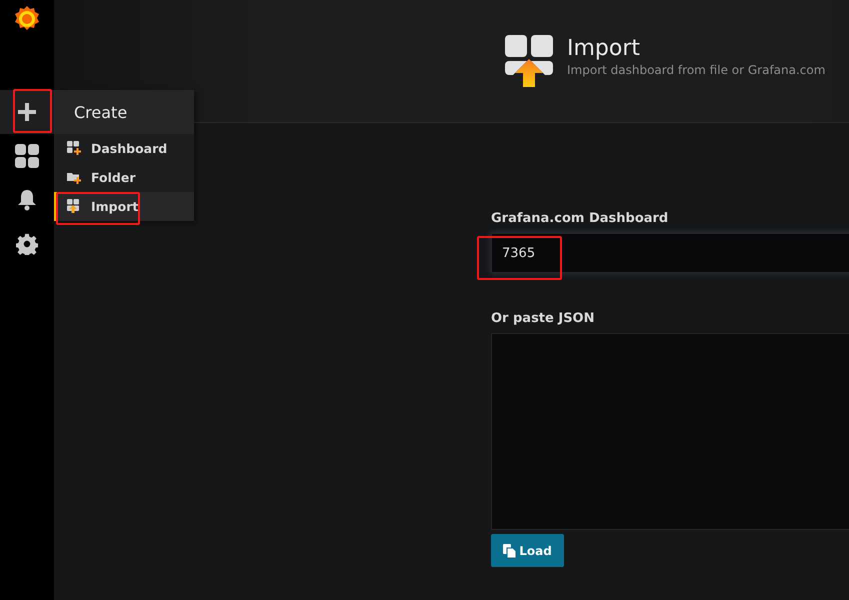 The height and width of the screenshot is (600, 849). Describe the element at coordinates (509, 551) in the screenshot. I see `copy-icon` at that location.